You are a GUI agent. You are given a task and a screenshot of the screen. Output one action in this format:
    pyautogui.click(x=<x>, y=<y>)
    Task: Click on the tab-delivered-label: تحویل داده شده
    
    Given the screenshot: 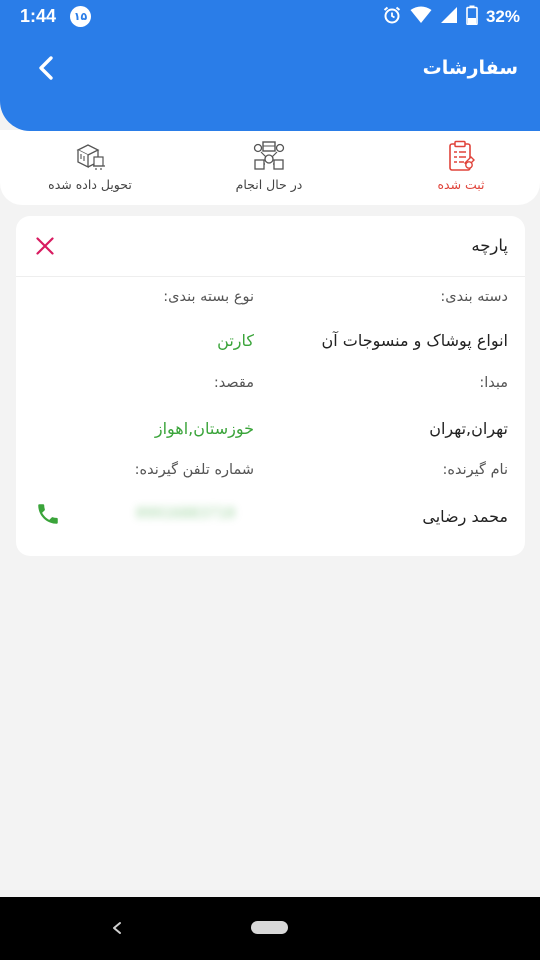 What is the action you would take?
    pyautogui.click(x=90, y=184)
    